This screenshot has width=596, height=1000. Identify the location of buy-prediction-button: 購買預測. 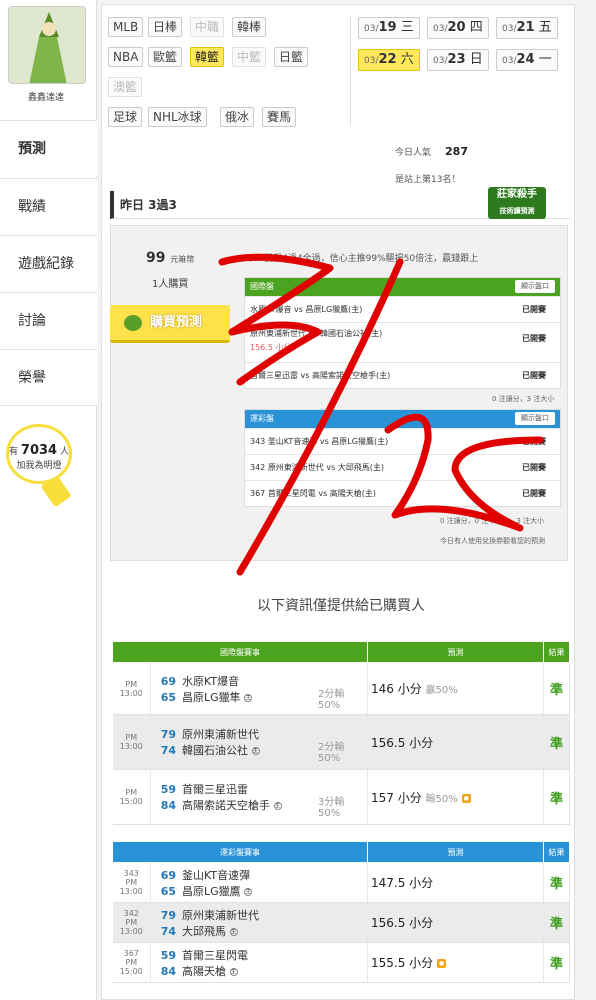
(170, 324).